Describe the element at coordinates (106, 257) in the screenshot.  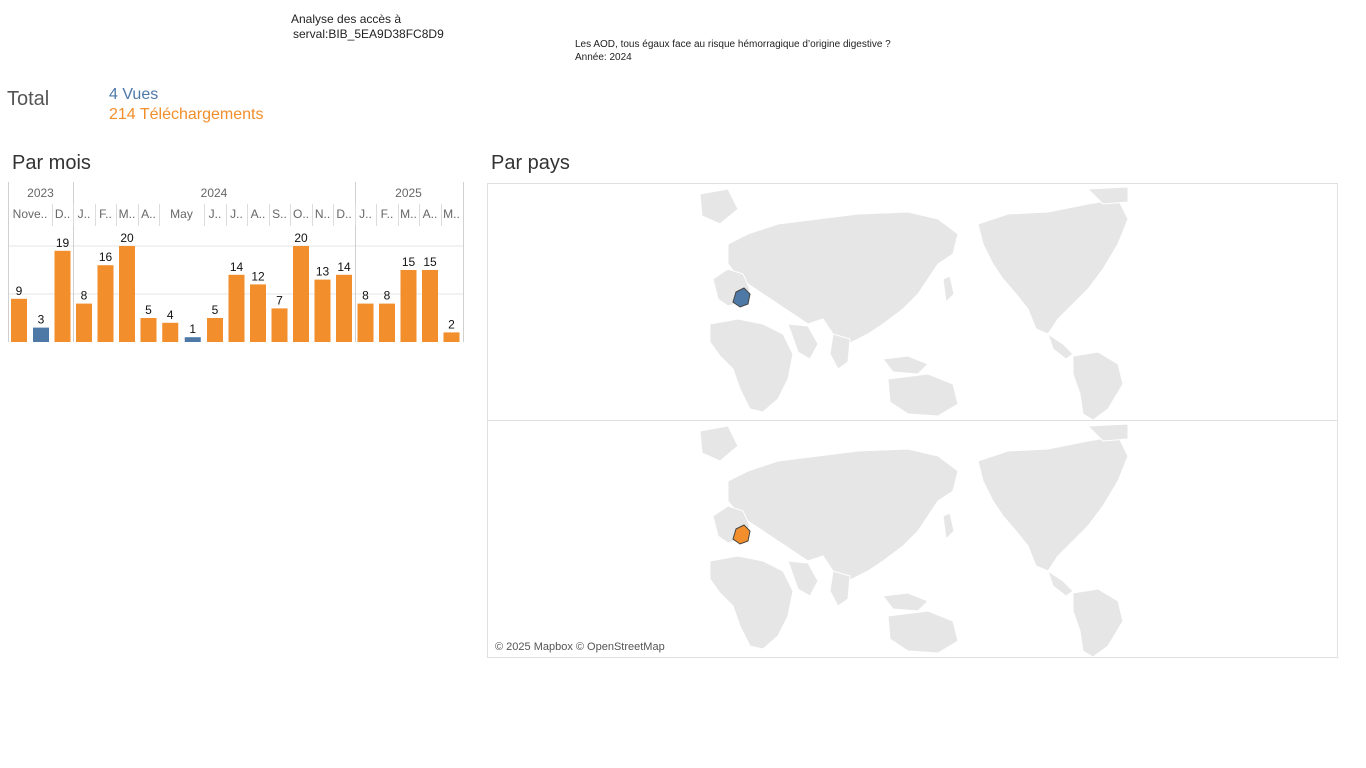
I see `bar-value-label: 16` at that location.